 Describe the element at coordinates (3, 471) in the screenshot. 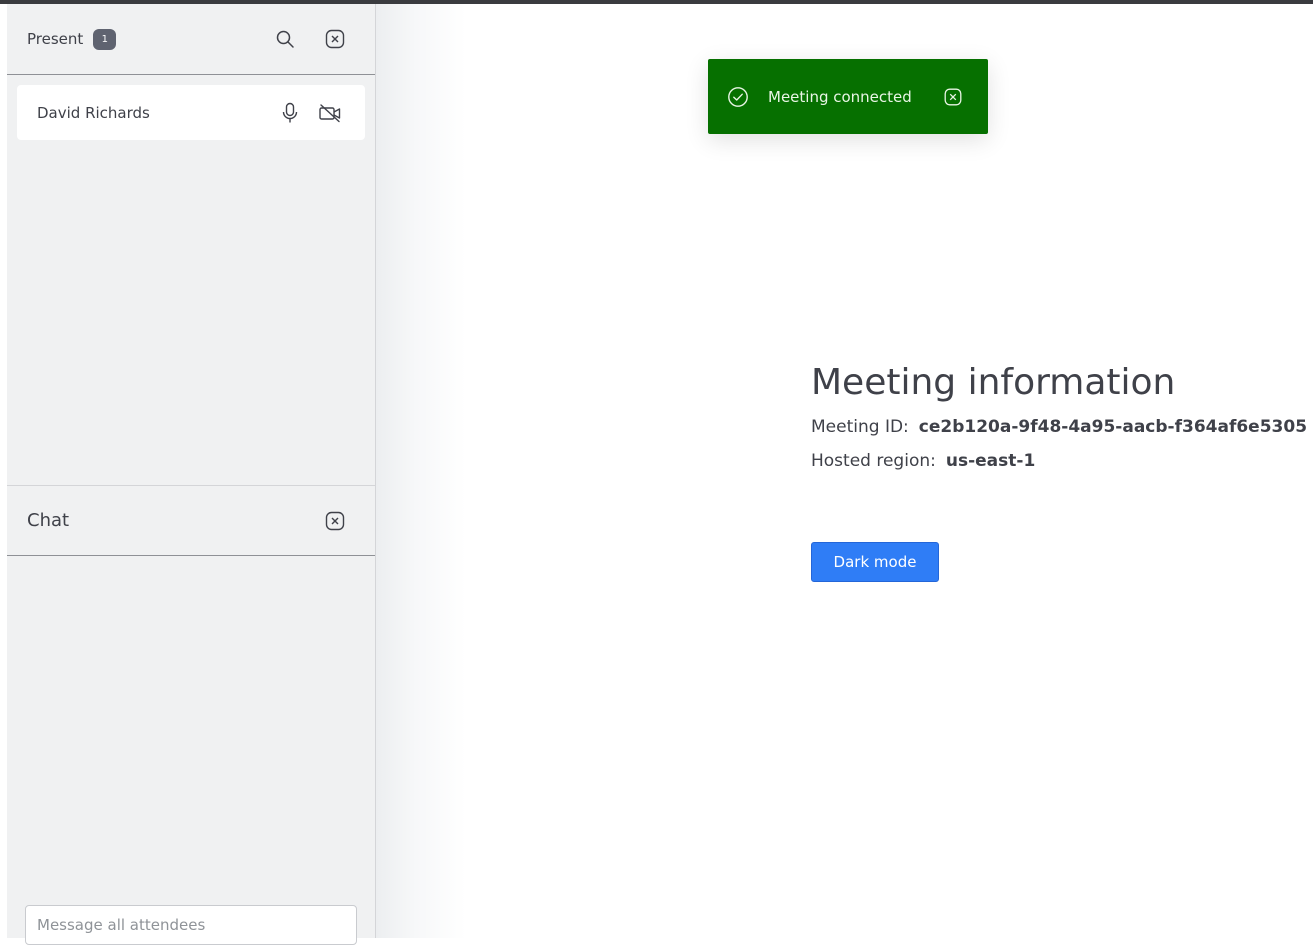

I see `left-edge` at that location.